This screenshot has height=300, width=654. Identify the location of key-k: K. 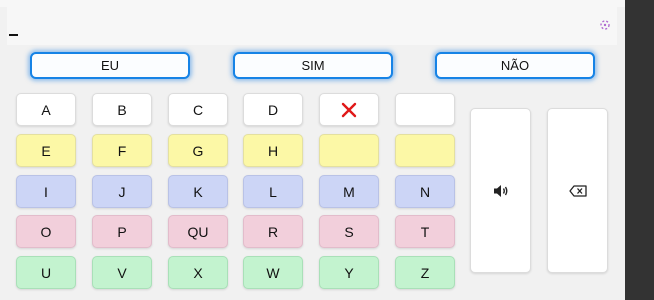
(198, 191).